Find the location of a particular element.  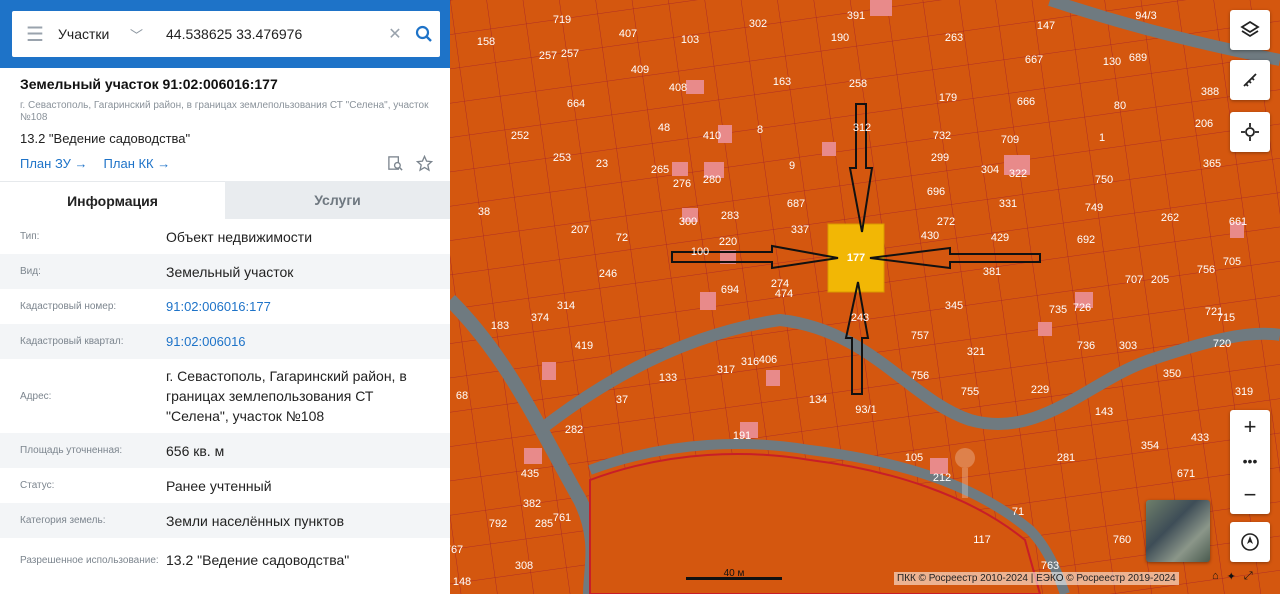

info-key: Адрес: is located at coordinates (36, 396).